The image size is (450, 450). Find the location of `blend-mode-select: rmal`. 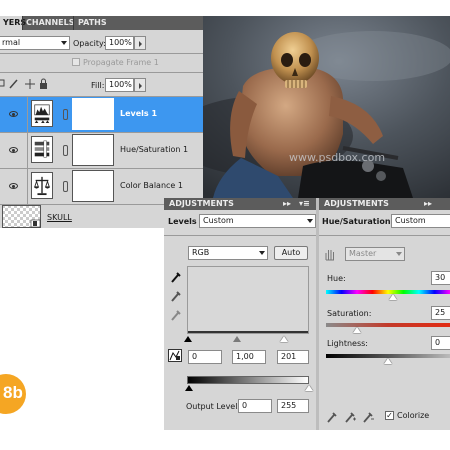

blend-mode-select: rmal is located at coordinates (35, 43).